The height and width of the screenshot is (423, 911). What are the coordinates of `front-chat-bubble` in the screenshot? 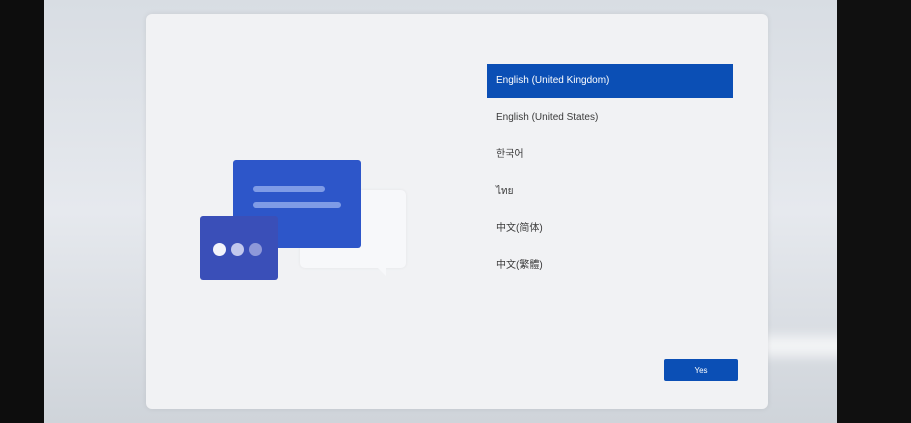 It's located at (239, 248).